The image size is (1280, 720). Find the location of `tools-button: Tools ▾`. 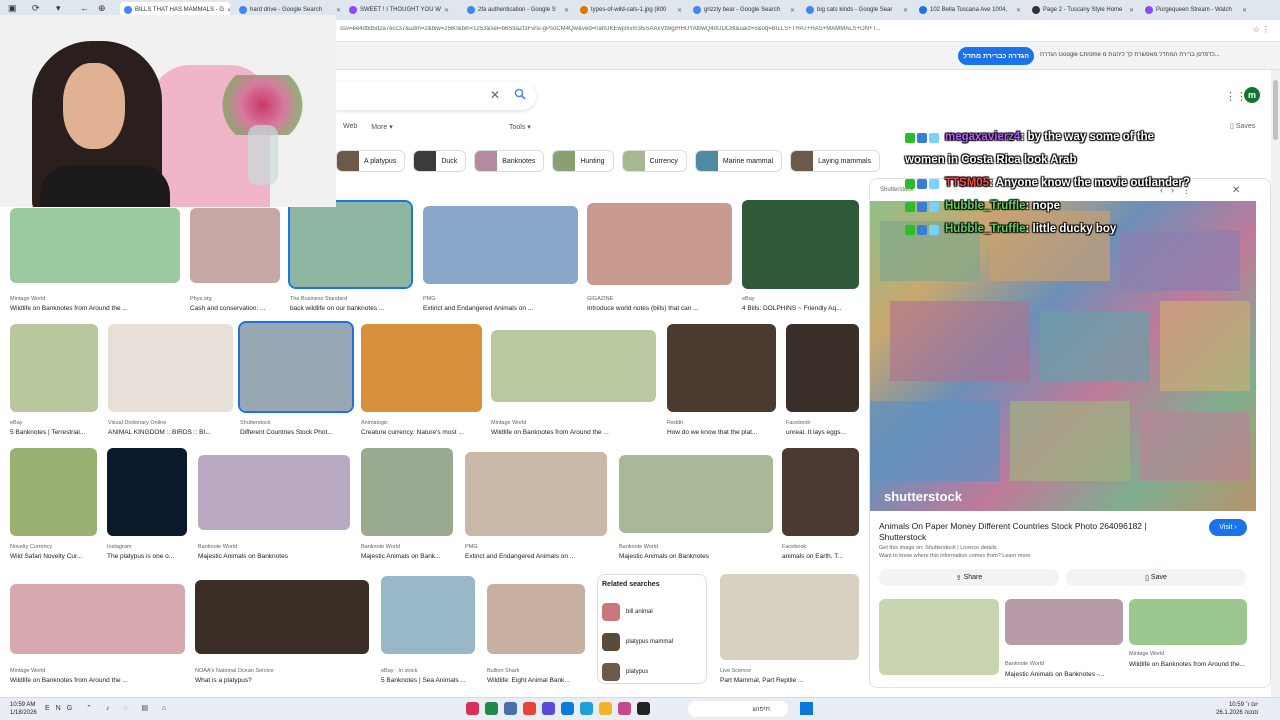

tools-button: Tools ▾ is located at coordinates (520, 127).